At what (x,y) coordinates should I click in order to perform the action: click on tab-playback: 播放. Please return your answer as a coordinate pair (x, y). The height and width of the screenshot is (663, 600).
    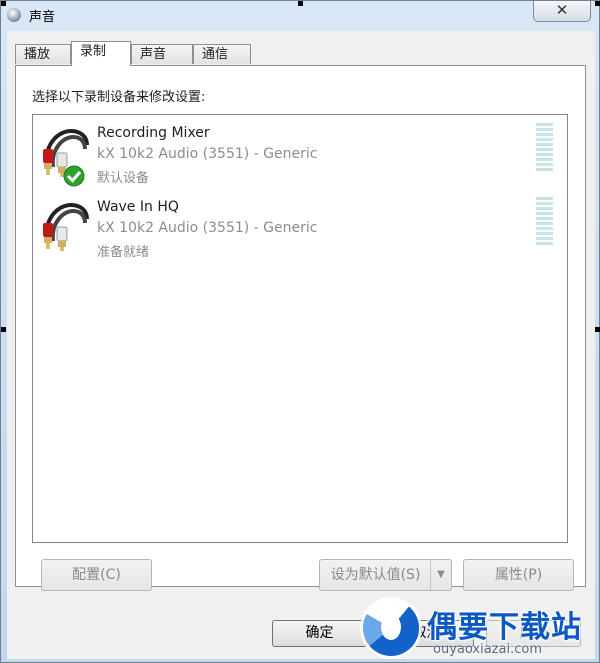
    Looking at the image, I should click on (43, 54).